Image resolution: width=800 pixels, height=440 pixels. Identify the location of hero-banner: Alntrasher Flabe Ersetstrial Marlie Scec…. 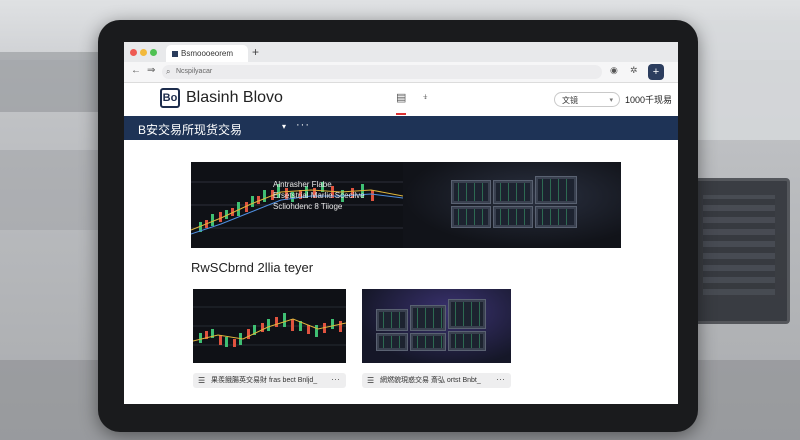
(406, 205).